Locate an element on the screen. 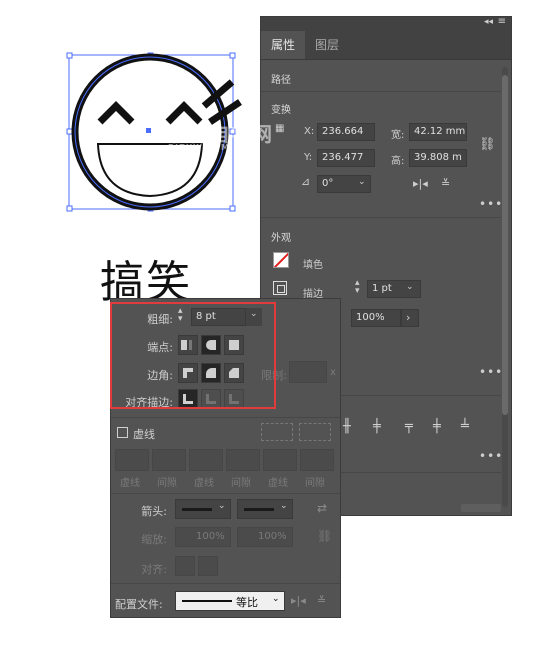  align-bottom-icon: ╧ is located at coordinates (465, 426).